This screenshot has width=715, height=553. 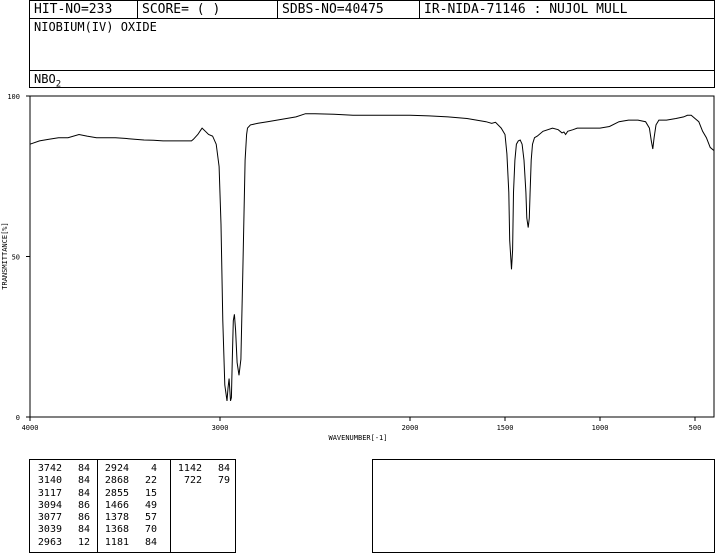 I want to click on x-tick-label: 2000, so click(x=410, y=428).